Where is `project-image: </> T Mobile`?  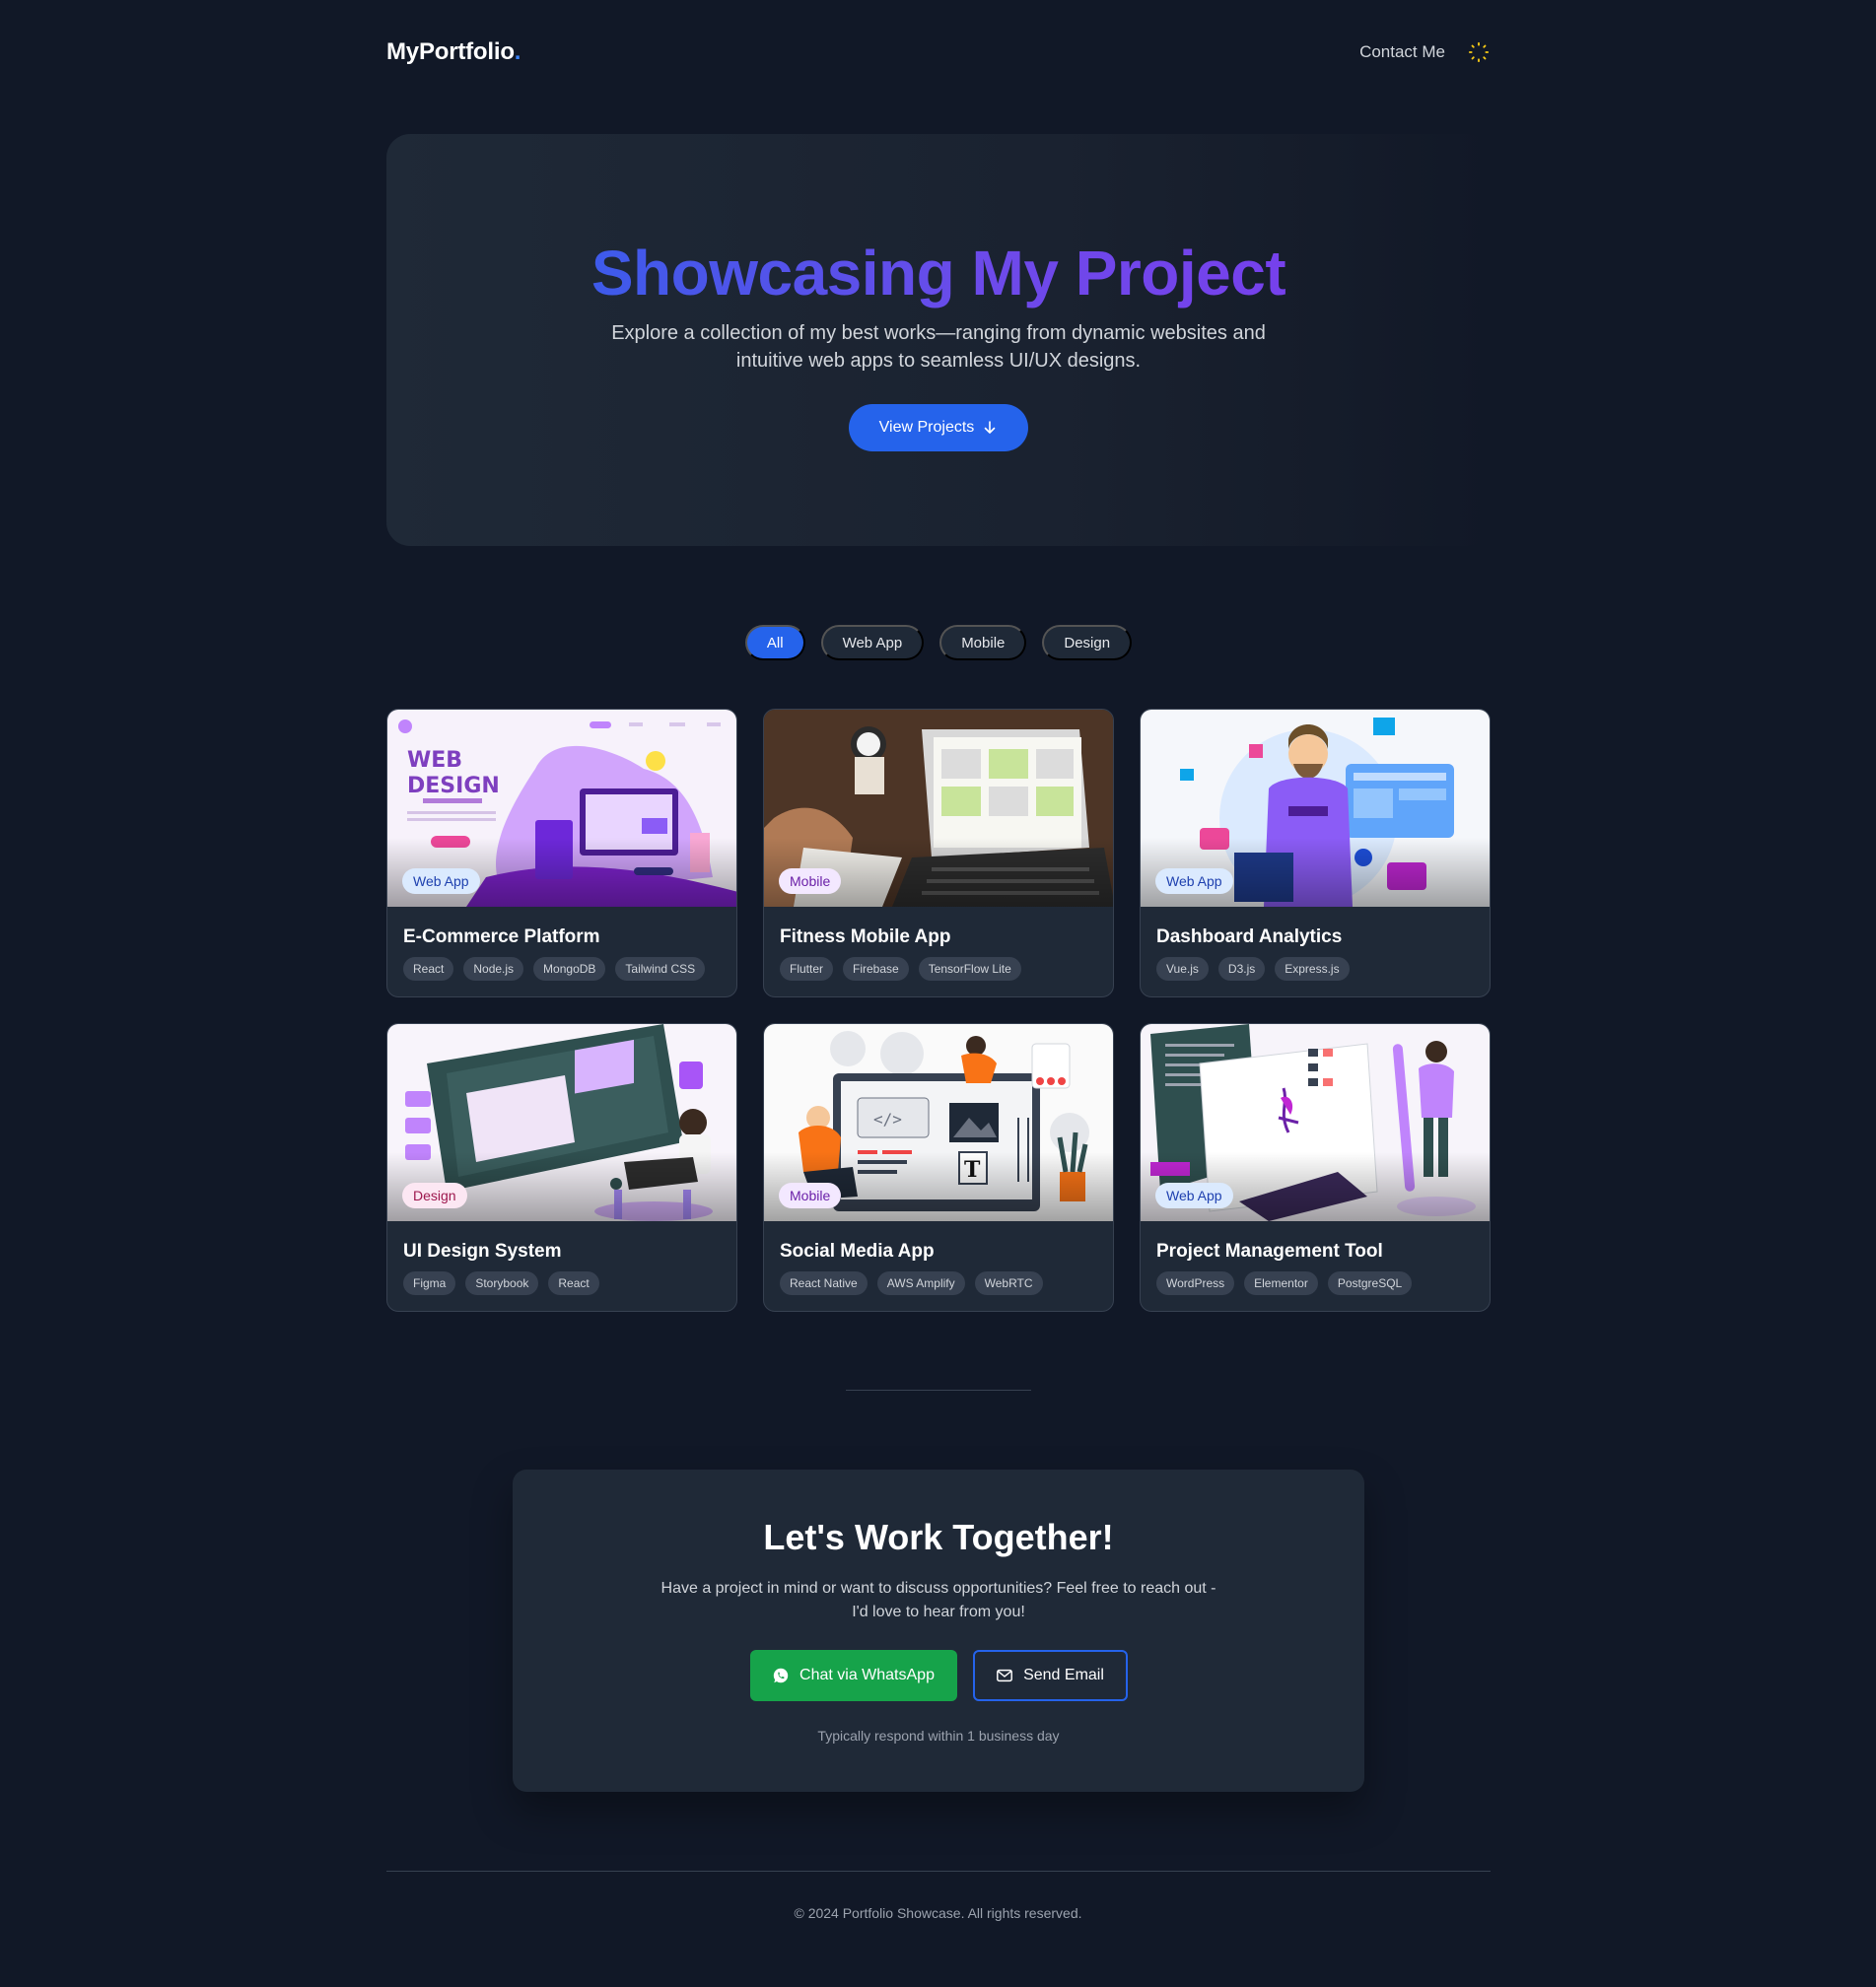
project-image: </> T Mobile is located at coordinates (939, 1122).